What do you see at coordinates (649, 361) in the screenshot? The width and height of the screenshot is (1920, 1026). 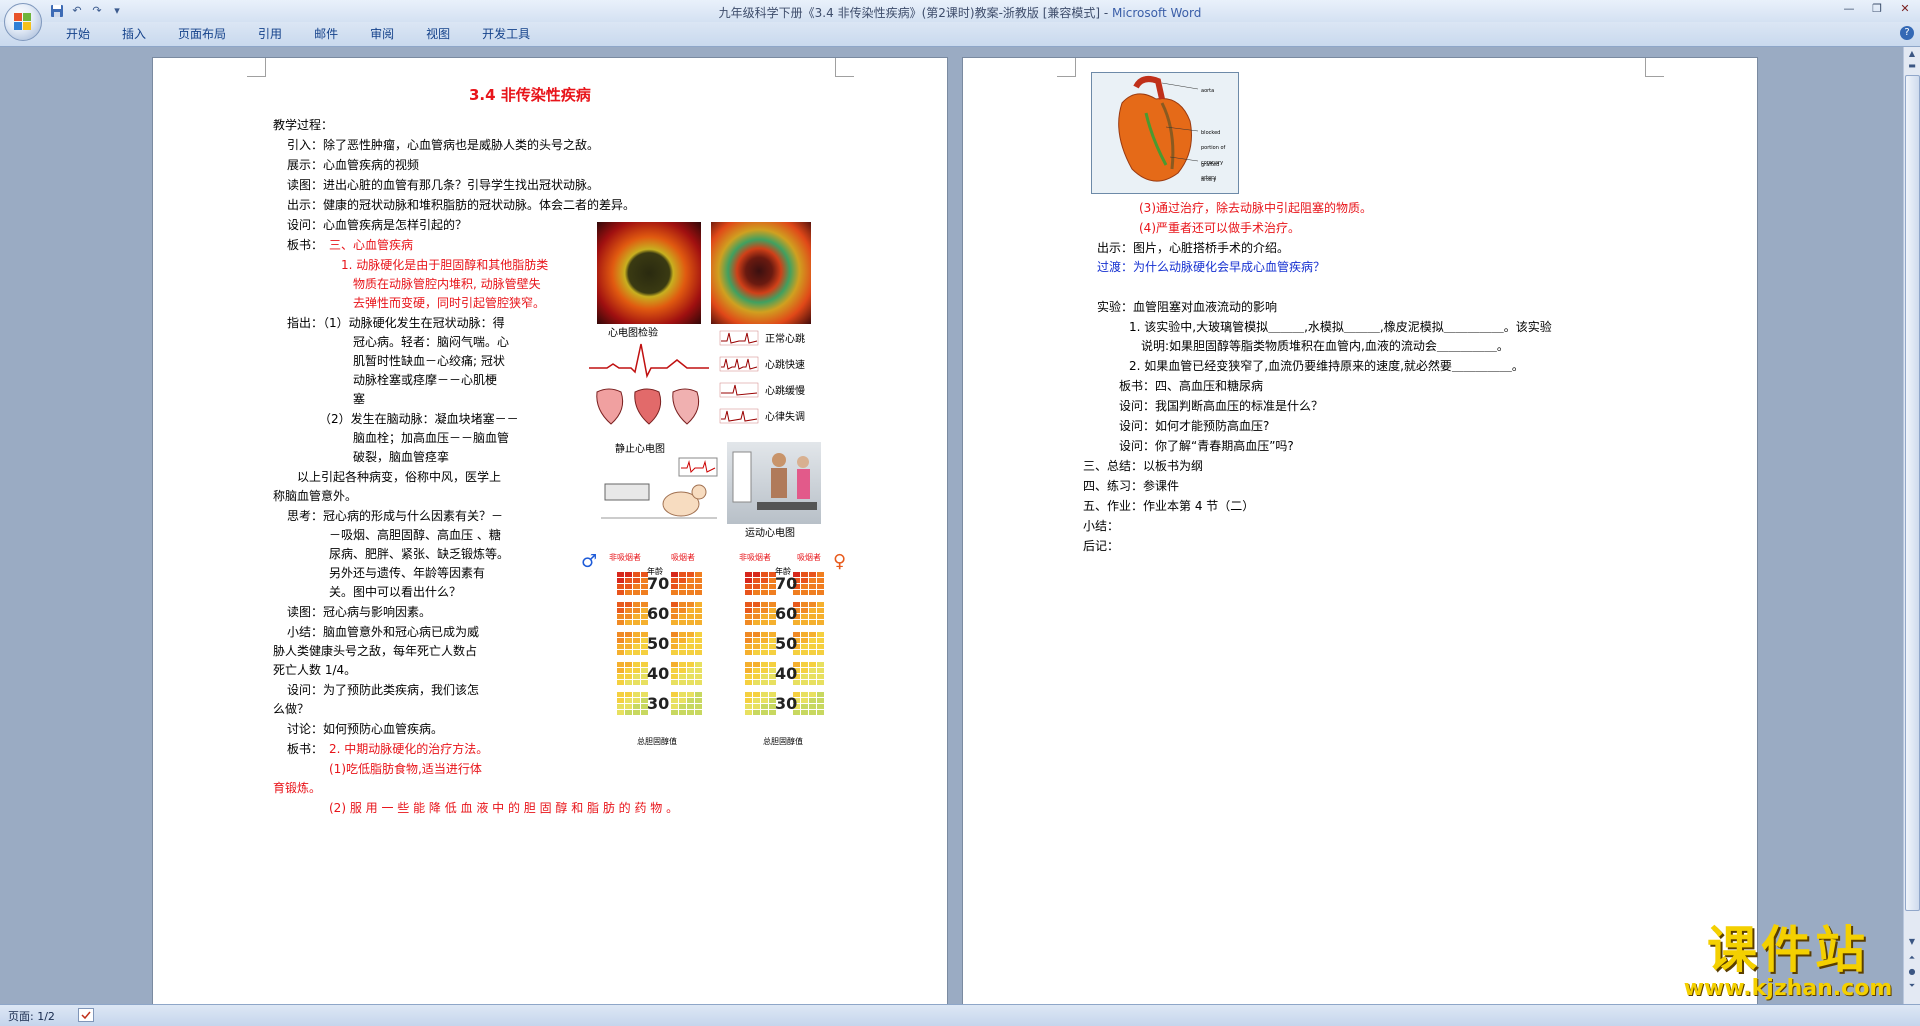 I see `ecg-wave-diagram` at bounding box center [649, 361].